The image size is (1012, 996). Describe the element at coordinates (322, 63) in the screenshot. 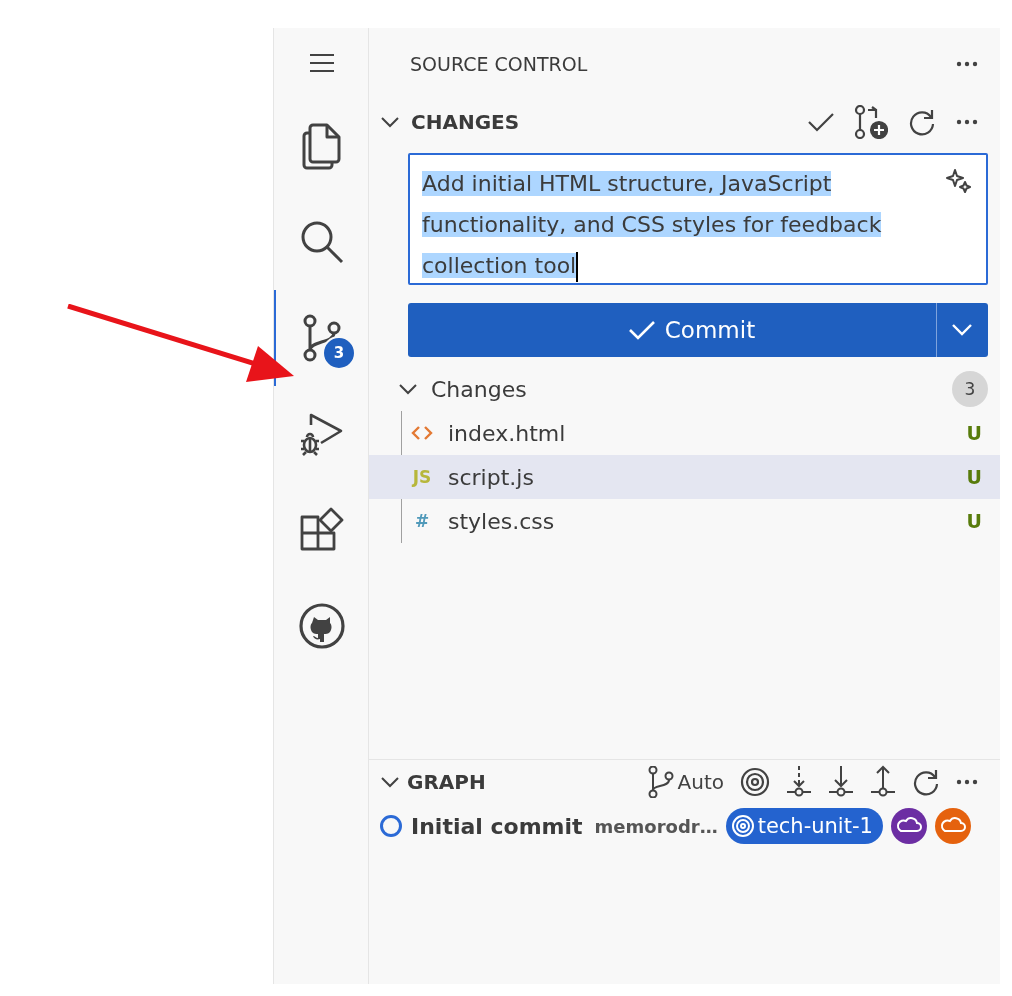

I see `menu-icon` at that location.